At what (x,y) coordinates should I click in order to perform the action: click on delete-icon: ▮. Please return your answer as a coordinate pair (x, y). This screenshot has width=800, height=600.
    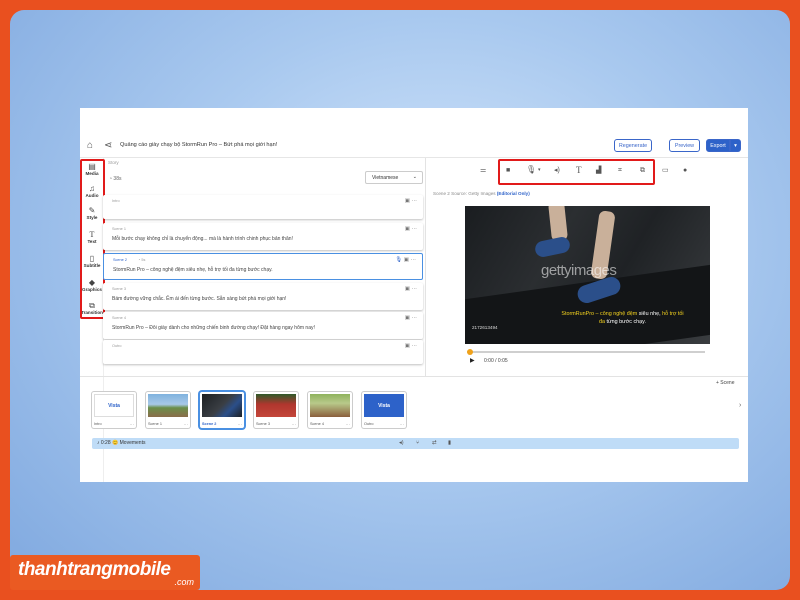
    Looking at the image, I should click on (449, 443).